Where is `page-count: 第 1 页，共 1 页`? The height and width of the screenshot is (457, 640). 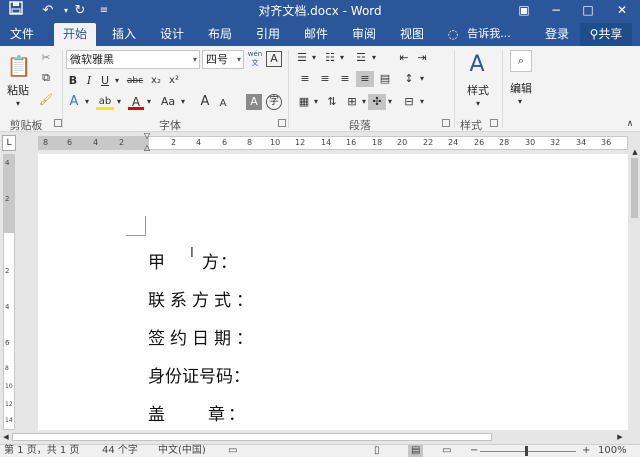
page-count: 第 1 页，共 1 页 is located at coordinates (41, 451).